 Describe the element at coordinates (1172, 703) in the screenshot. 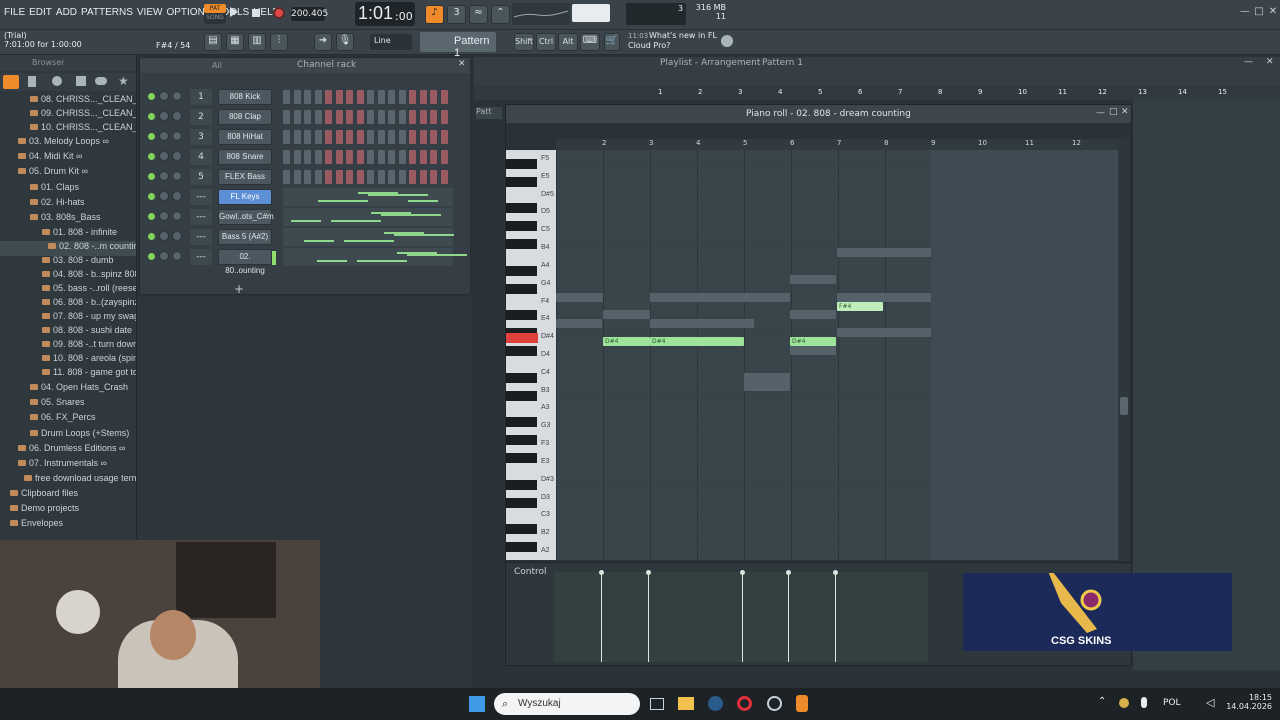

I see `language-indicator: POL` at that location.